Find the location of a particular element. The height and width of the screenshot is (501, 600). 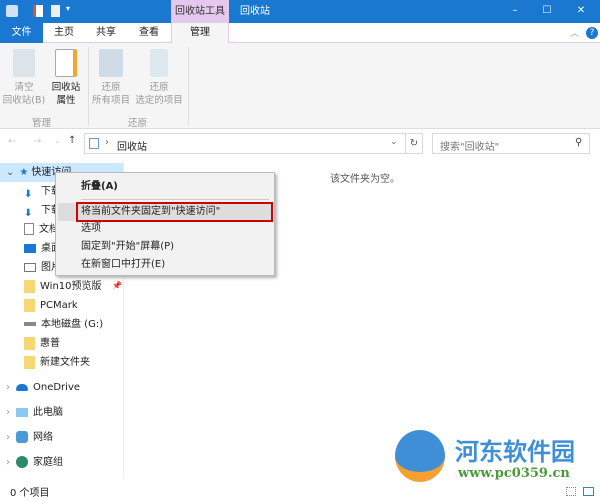

nav-item-hp: 惠普 is located at coordinates (42, 343).